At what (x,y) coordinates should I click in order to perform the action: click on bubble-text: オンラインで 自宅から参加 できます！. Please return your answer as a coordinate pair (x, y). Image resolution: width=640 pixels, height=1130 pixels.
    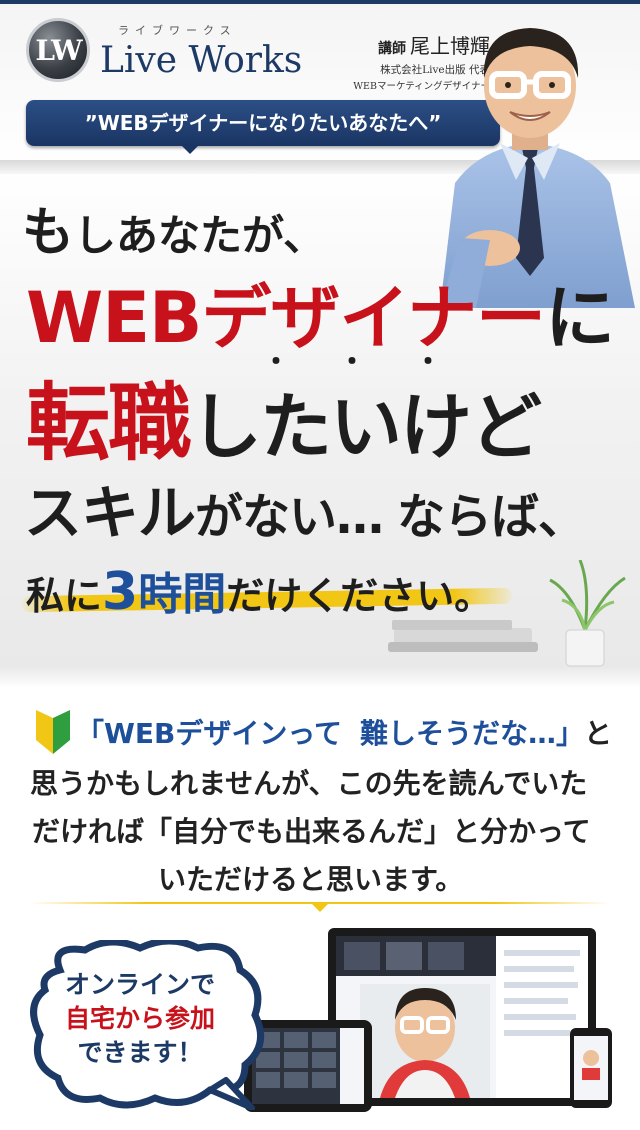
    Looking at the image, I should click on (140, 1019).